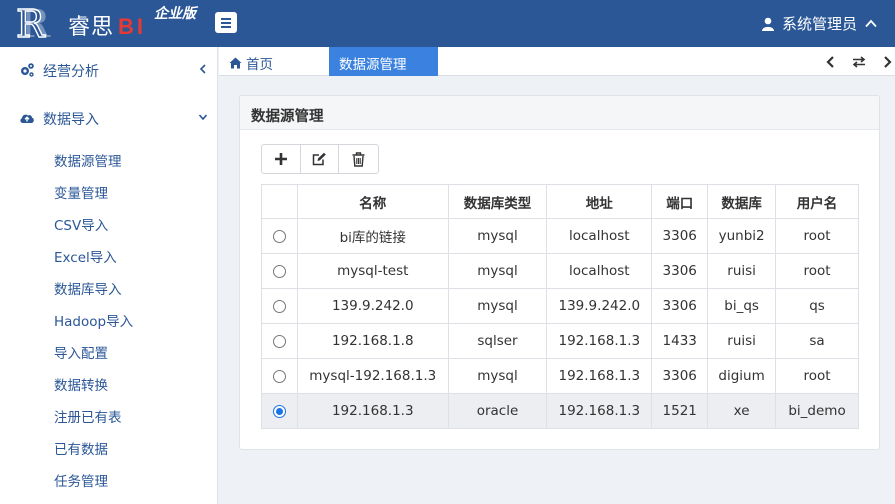  I want to click on sidebar-item-data-transform: 数据转换, so click(81, 384).